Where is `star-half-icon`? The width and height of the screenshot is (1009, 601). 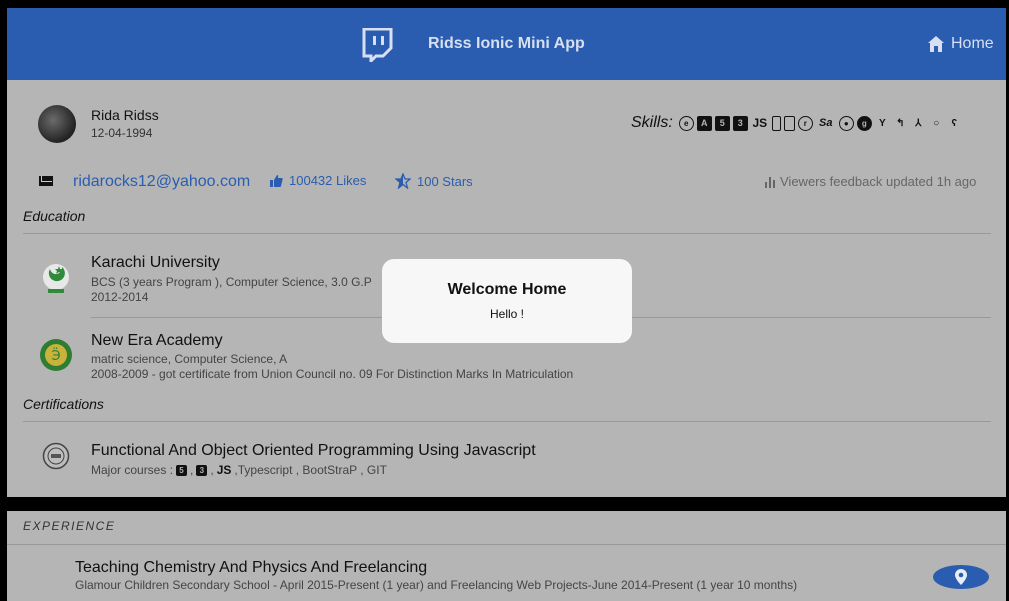 star-half-icon is located at coordinates (403, 181).